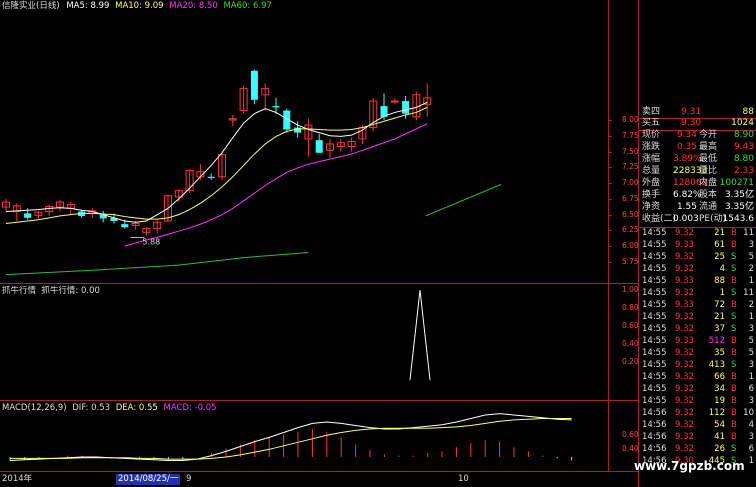 The height and width of the screenshot is (487, 756). Describe the element at coordinates (630, 119) in the screenshot. I see `y-tick-label: 8.00` at that location.